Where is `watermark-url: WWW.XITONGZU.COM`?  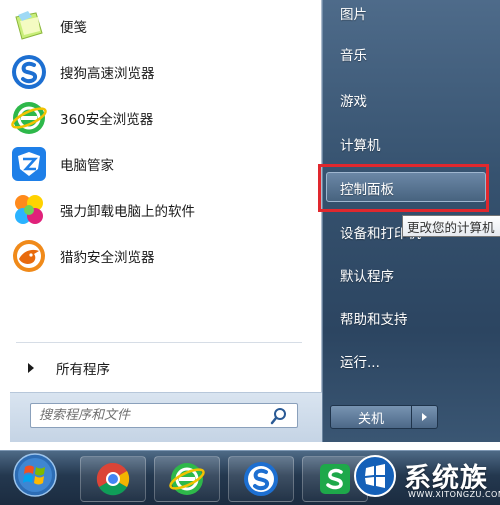
watermark-url: WWW.XITONGZU.COM is located at coordinates (454, 494).